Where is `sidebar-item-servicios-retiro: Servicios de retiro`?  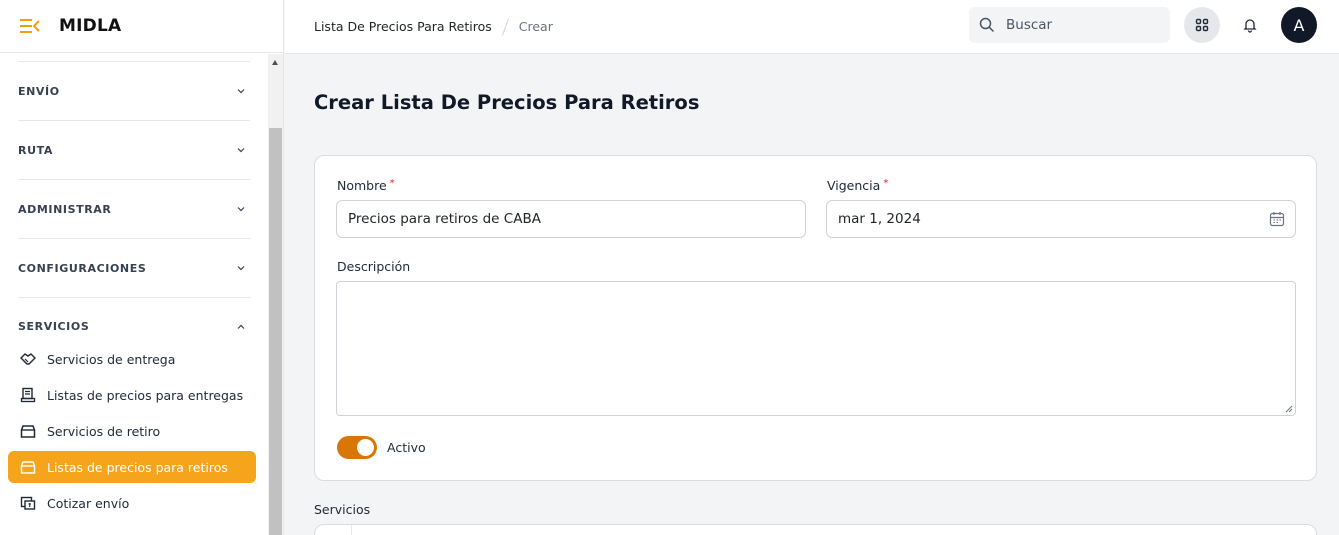
sidebar-item-servicios-retiro: Servicios de retiro is located at coordinates (132, 431).